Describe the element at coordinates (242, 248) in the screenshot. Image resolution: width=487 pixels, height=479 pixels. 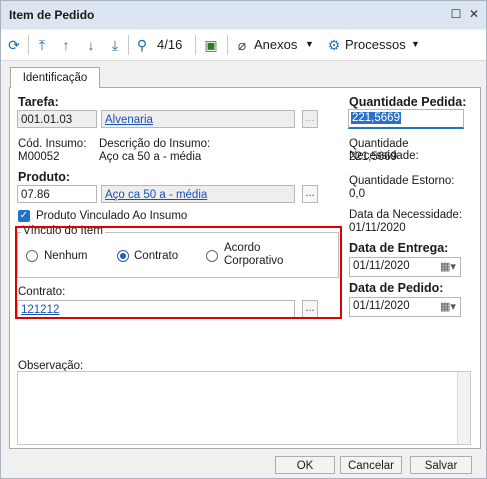
I see `radio-acordo-label-line1: Acordo` at that location.